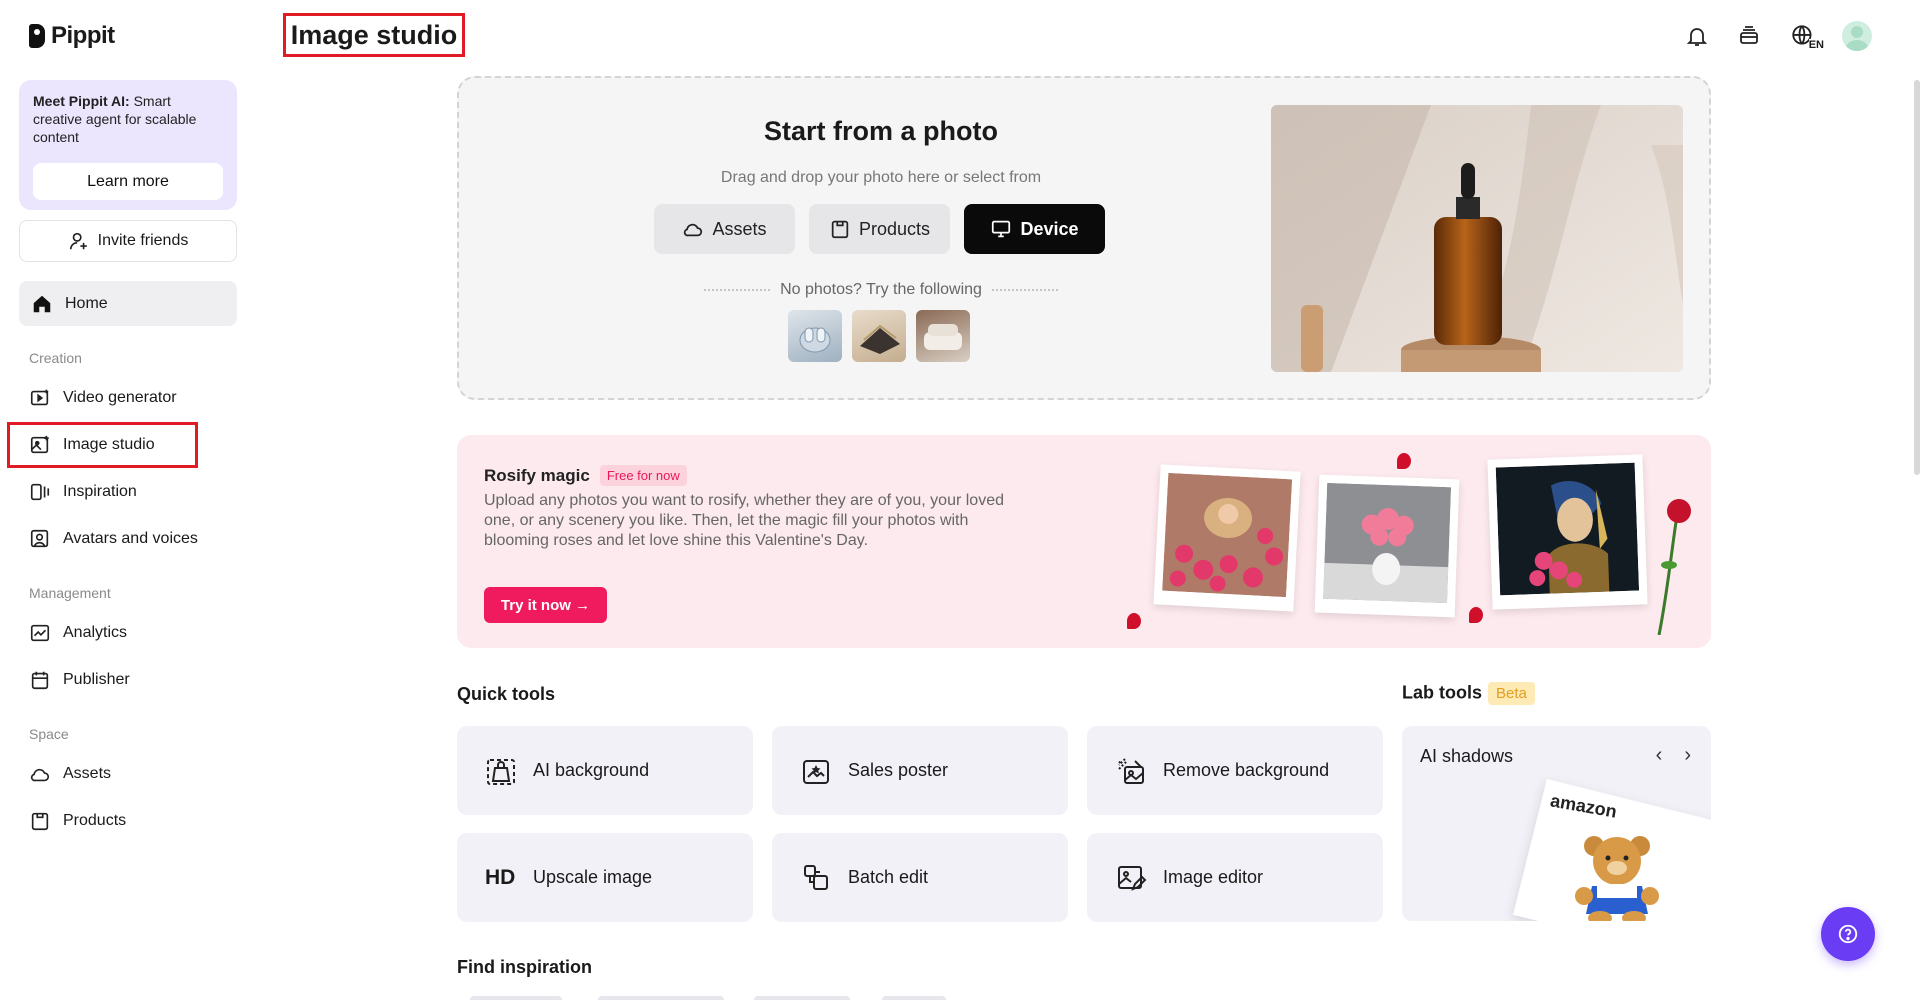  I want to click on question-icon, so click(1848, 934).